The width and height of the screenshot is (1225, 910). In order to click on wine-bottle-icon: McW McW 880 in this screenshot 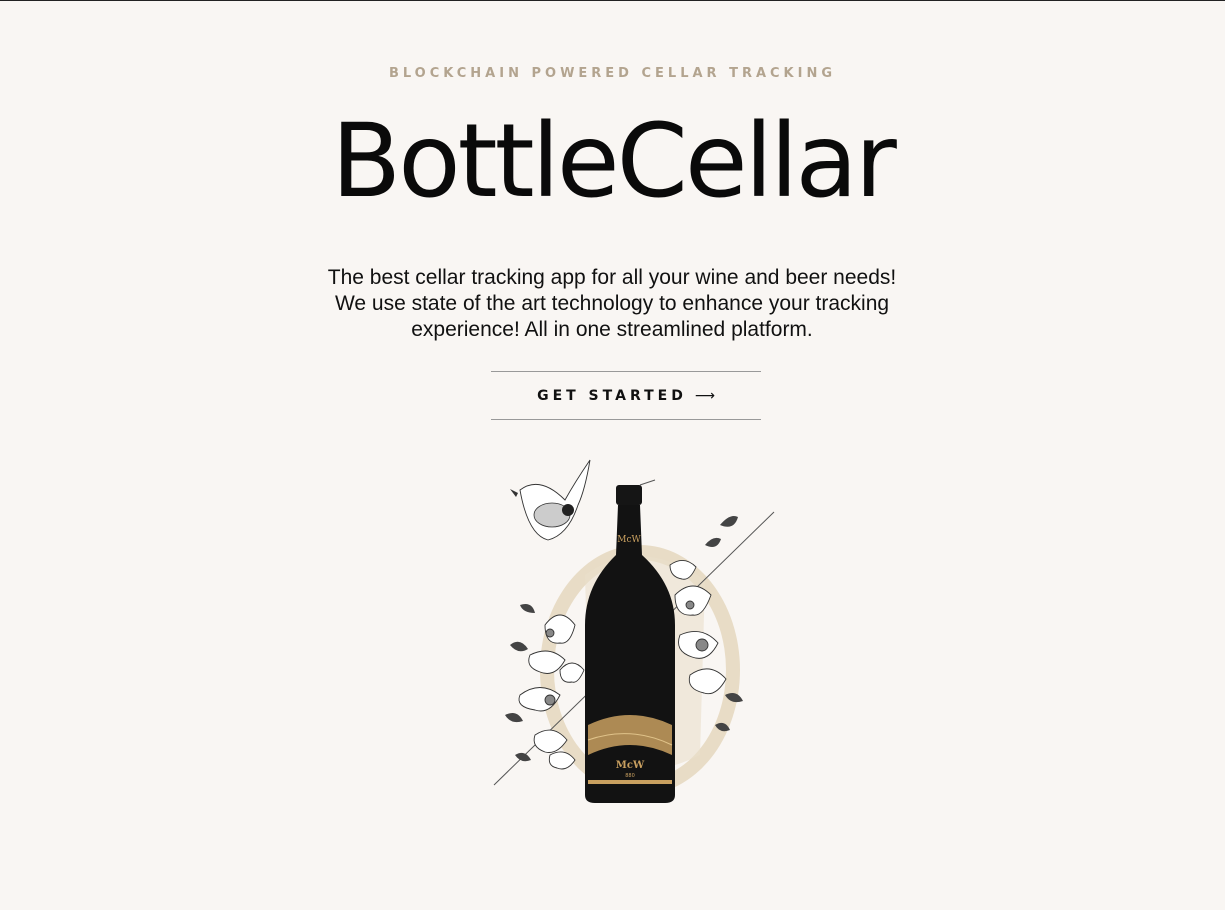, I will do `click(630, 644)`.